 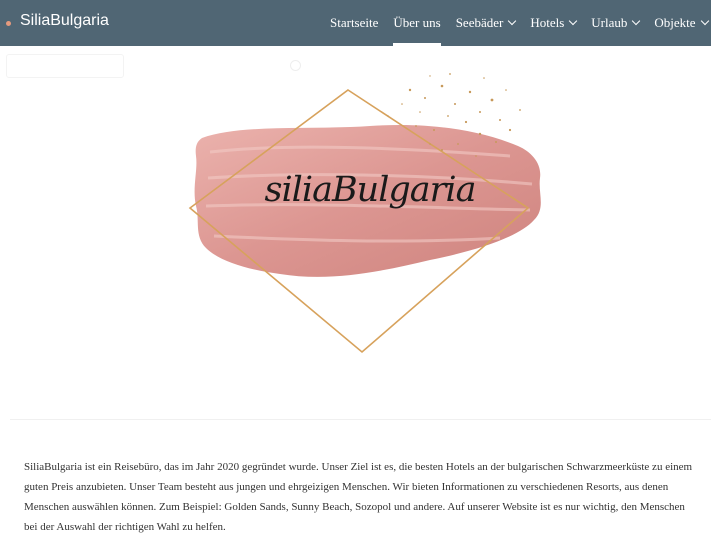 What do you see at coordinates (675, 22) in the screenshot?
I see `menu-item-label: Objekte` at bounding box center [675, 22].